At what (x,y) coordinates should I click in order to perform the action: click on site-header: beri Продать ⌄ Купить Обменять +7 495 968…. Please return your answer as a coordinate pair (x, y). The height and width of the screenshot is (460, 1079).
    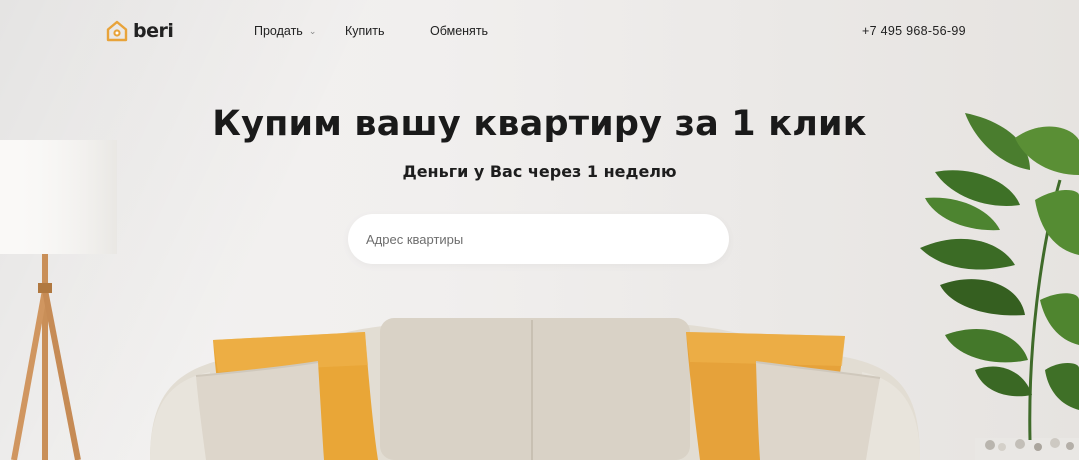
    Looking at the image, I should click on (539, 31).